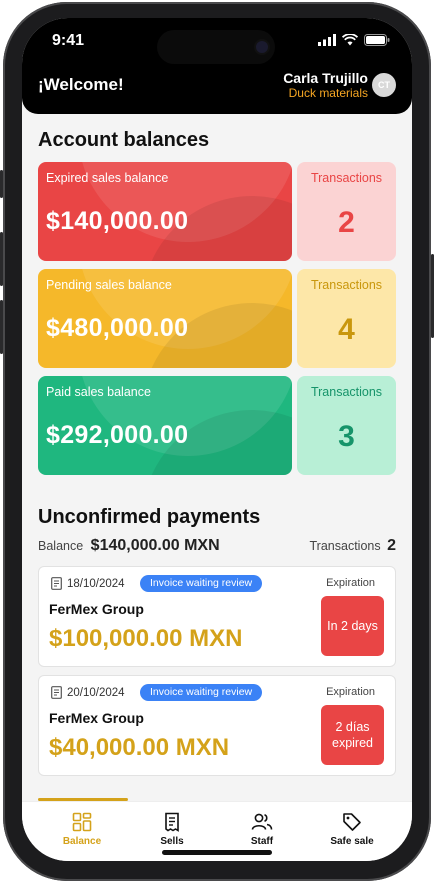  Describe the element at coordinates (96, 584) in the screenshot. I see `payment-date: 18/10/2024` at that location.